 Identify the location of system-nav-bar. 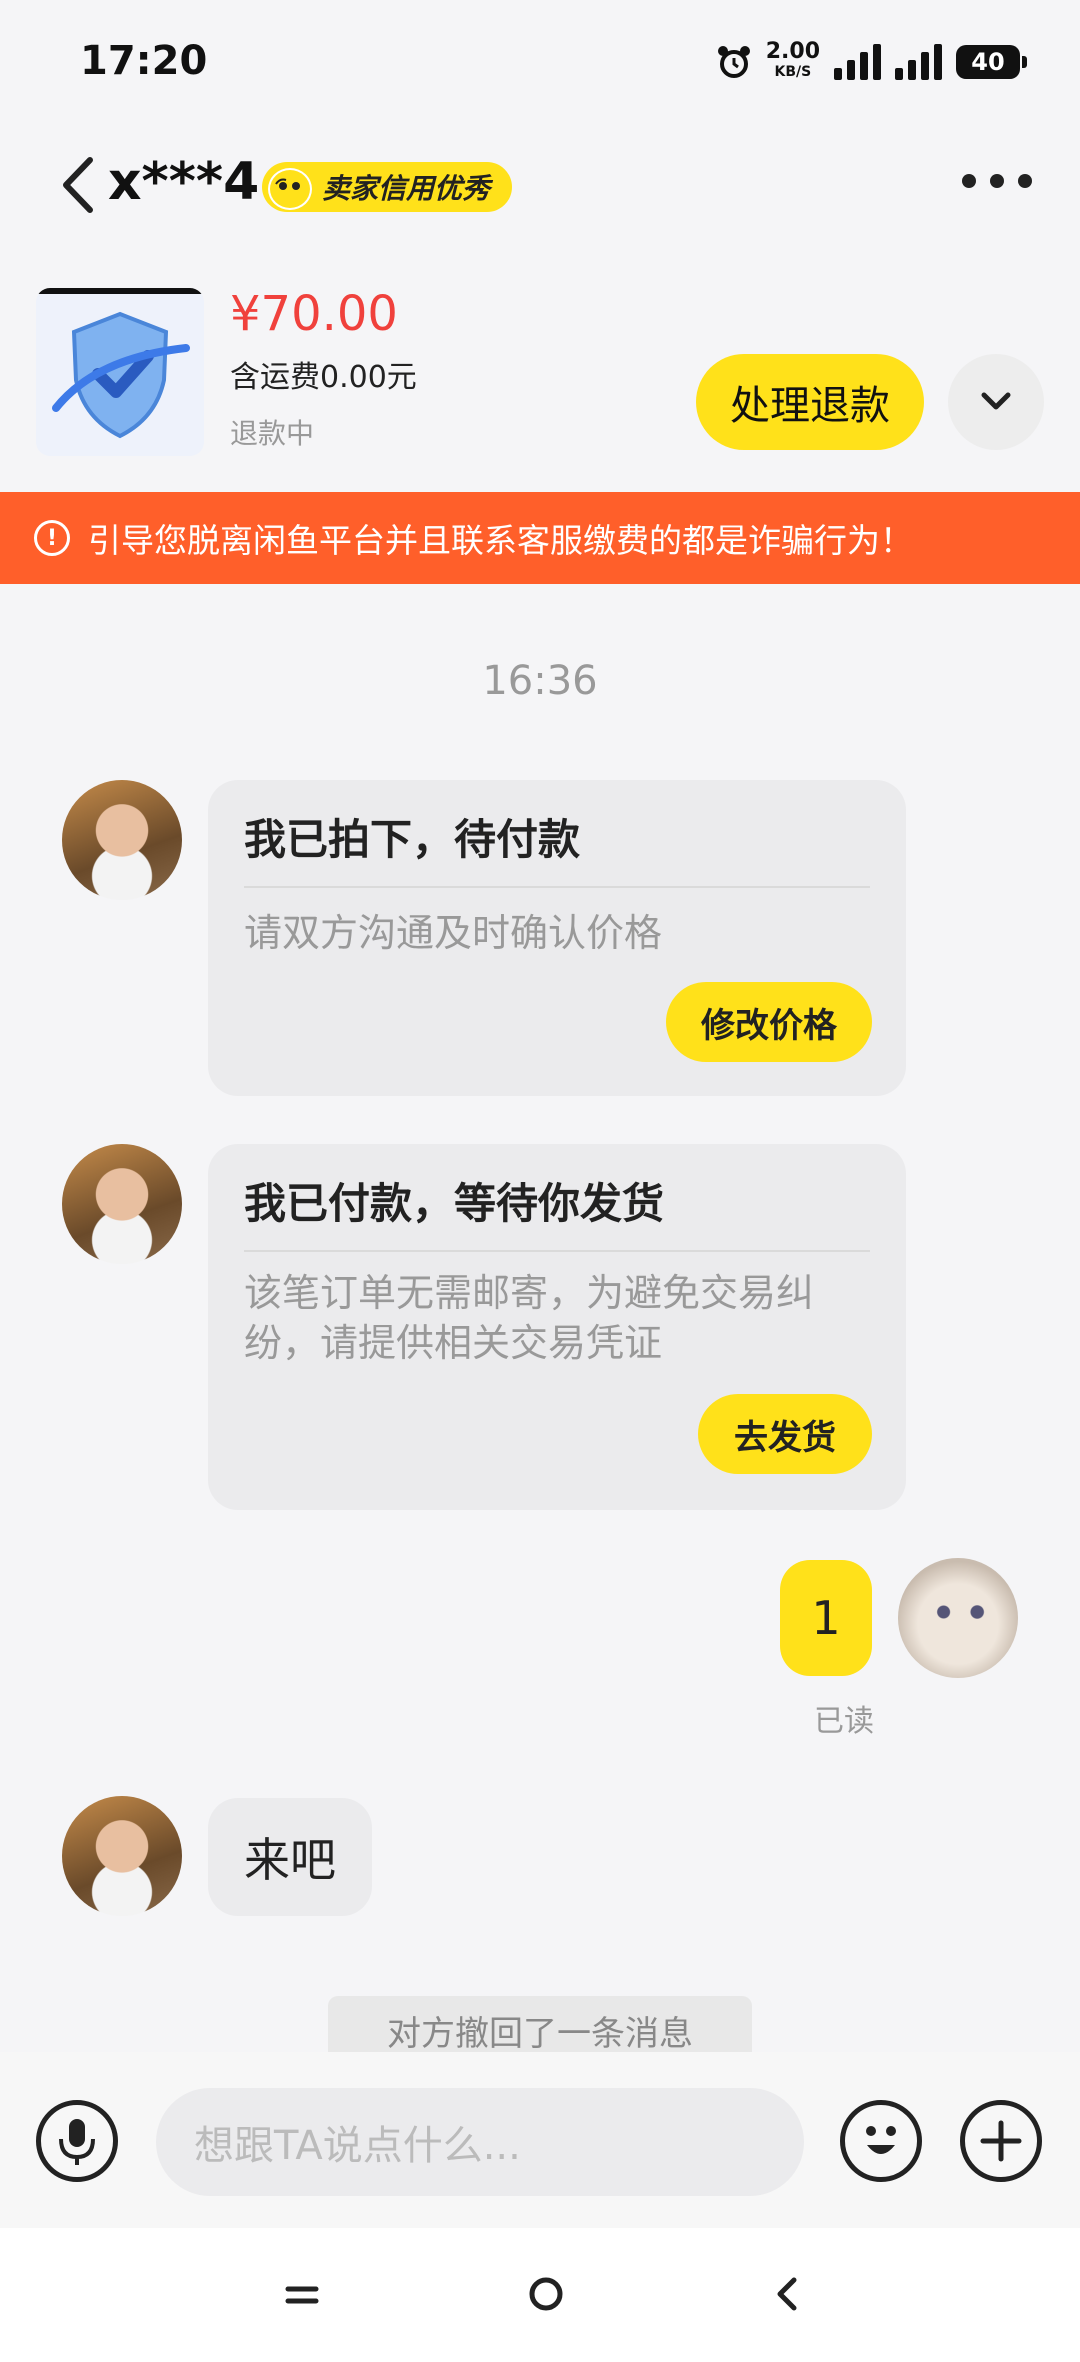
(540, 2295).